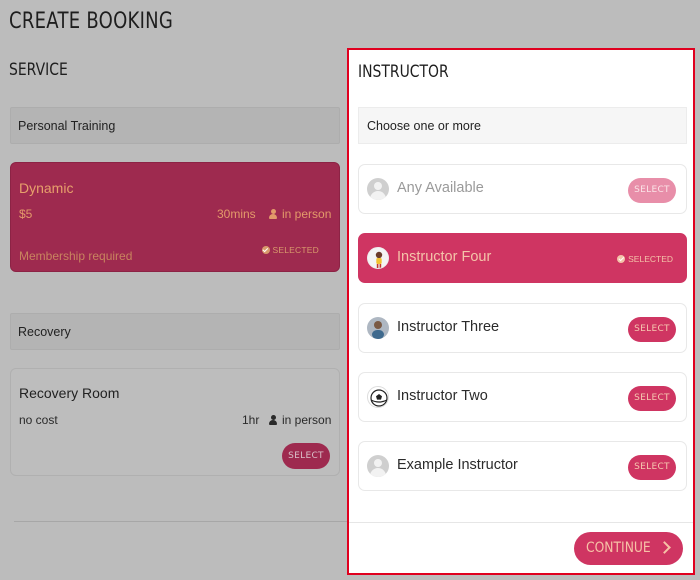 Image resolution: width=700 pixels, height=580 pixels. I want to click on service-duration: 1hr, so click(251, 420).